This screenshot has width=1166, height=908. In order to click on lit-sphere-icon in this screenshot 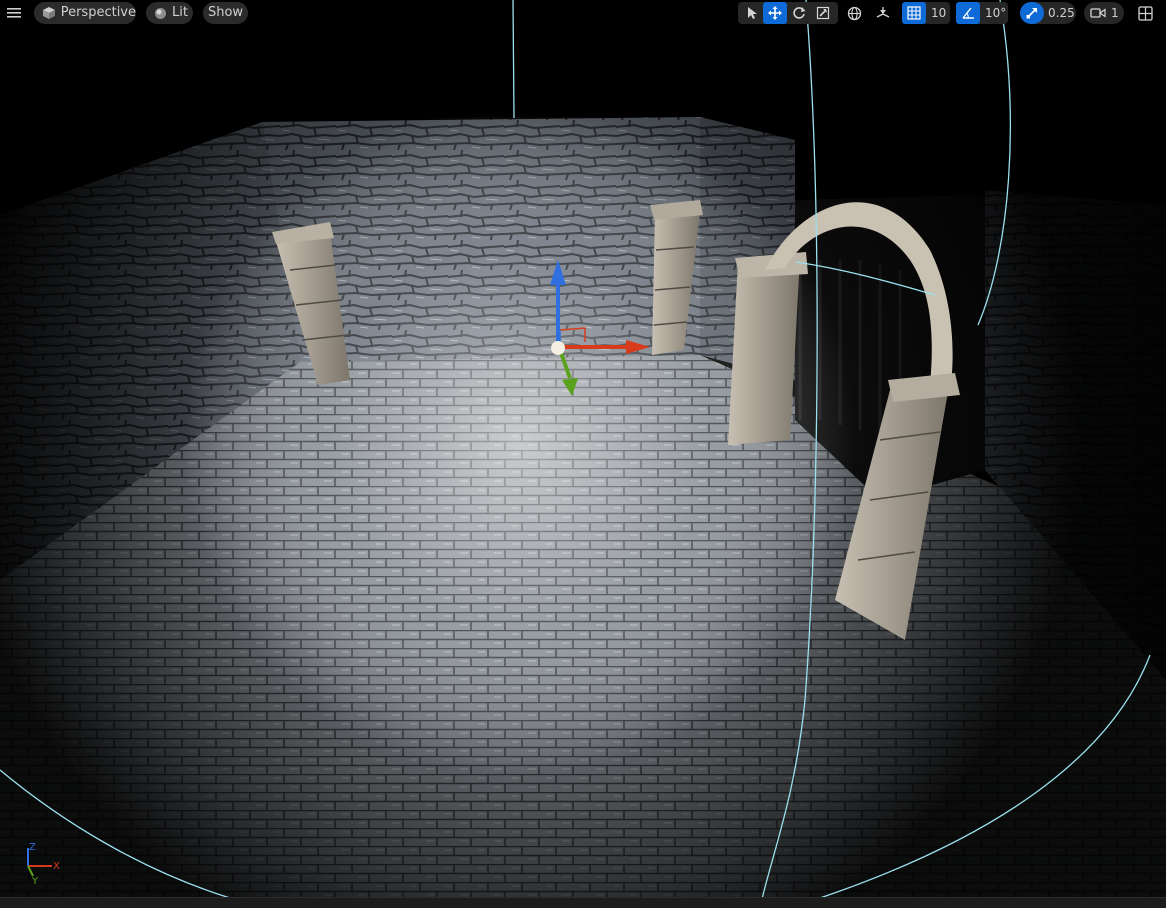, I will do `click(160, 13)`.